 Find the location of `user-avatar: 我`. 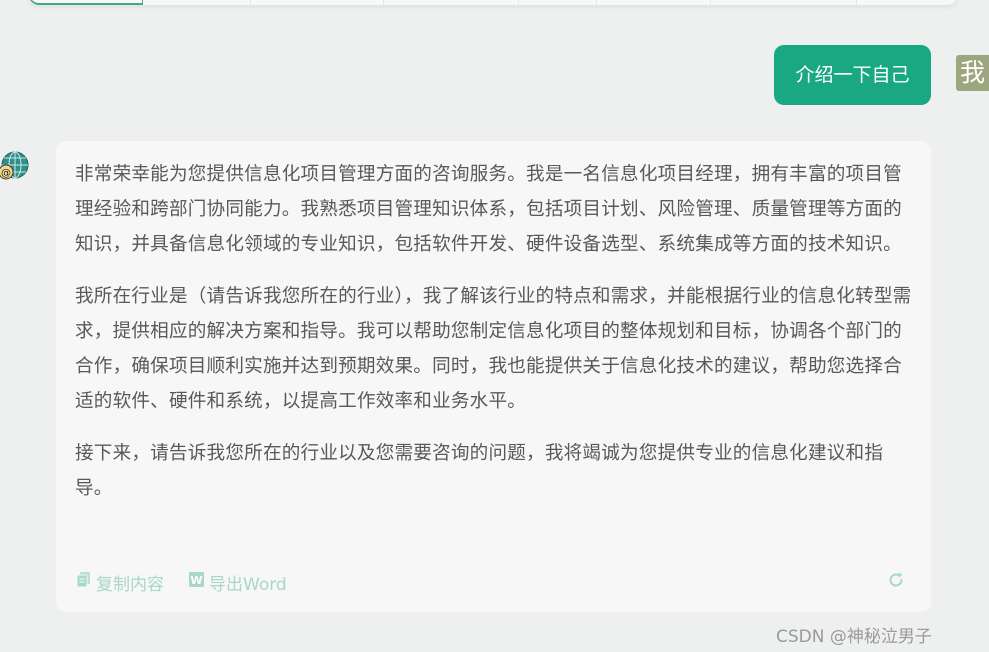

user-avatar: 我 is located at coordinates (972, 73).